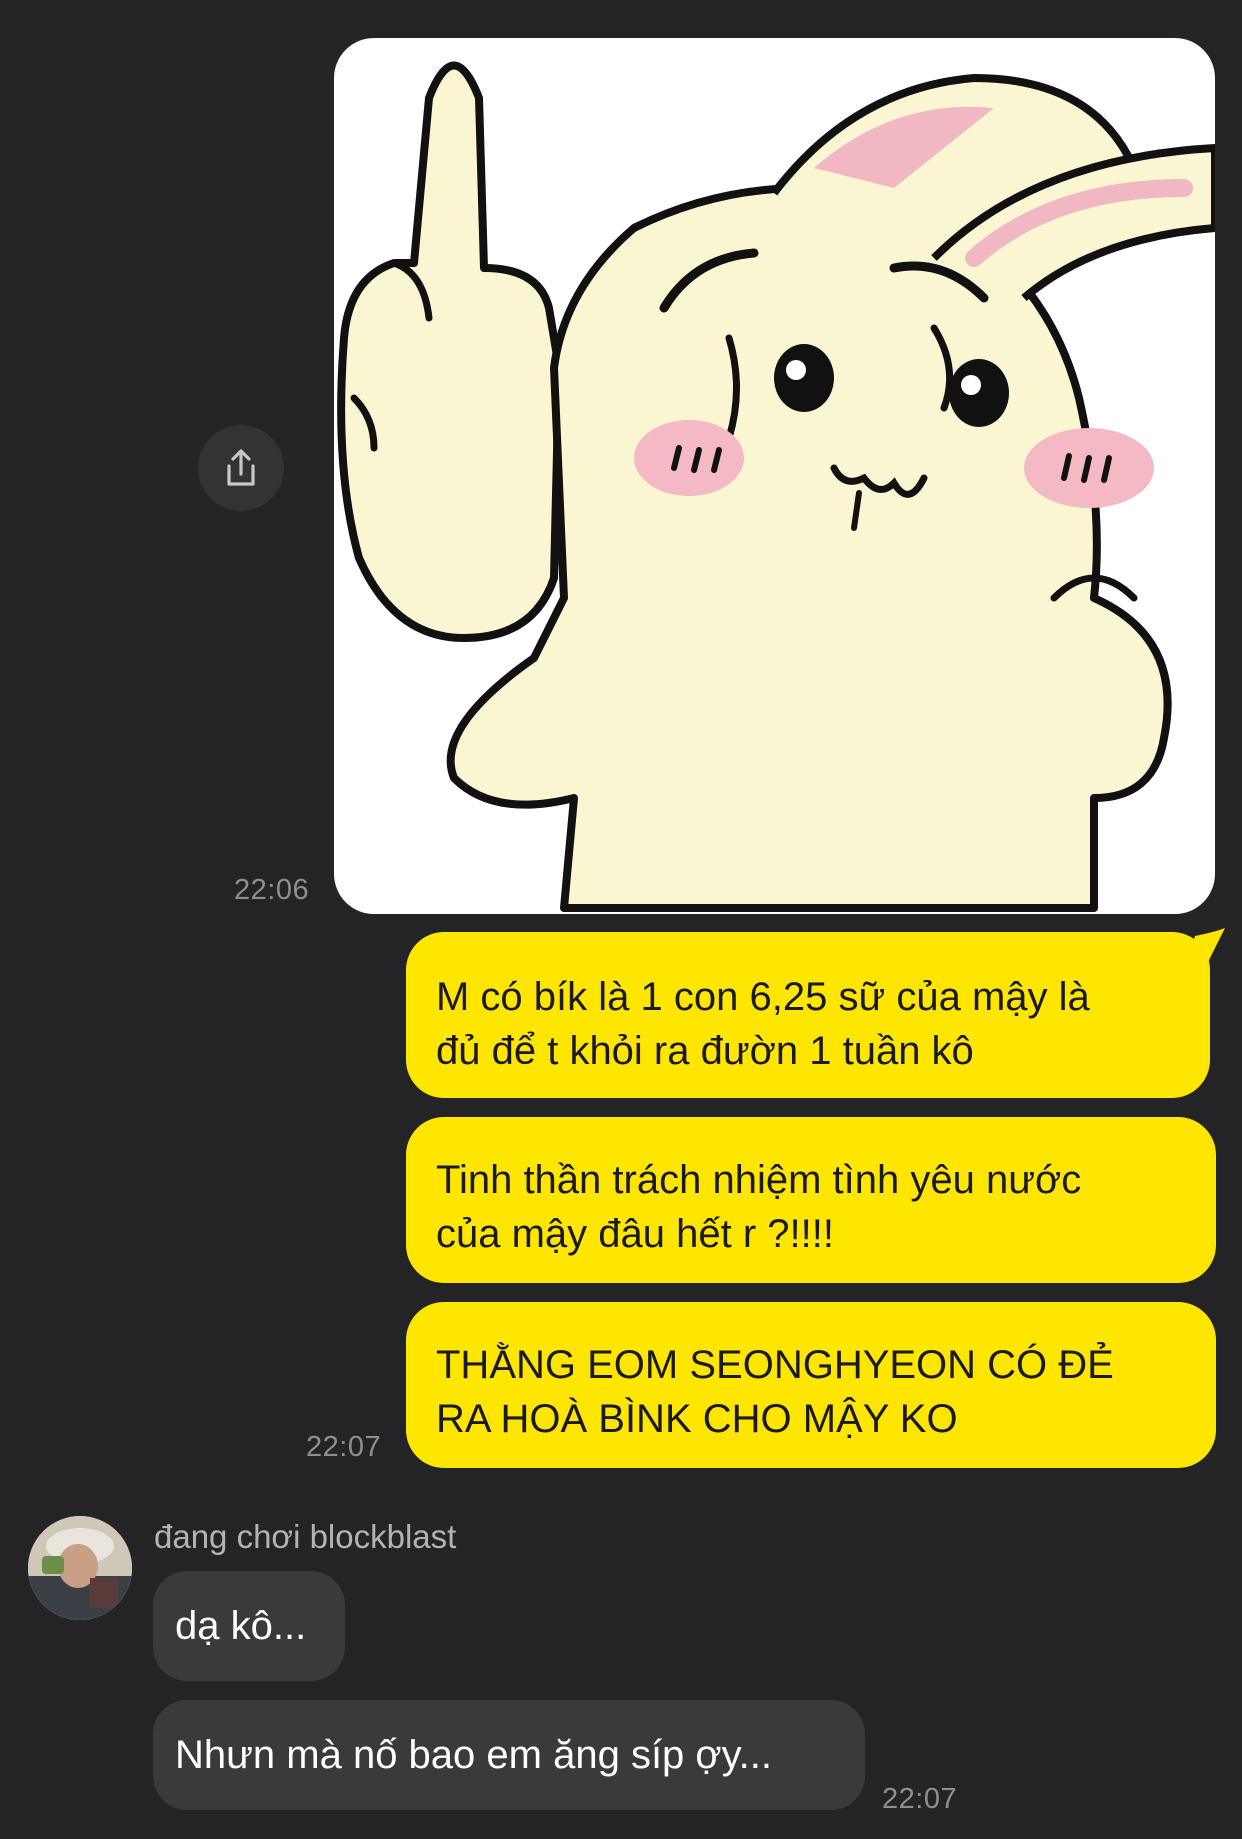 Image resolution: width=1242 pixels, height=1839 pixels. What do you see at coordinates (635, 1234) in the screenshot?
I see `message-line: của mậy đâu hết r ?!!!!` at bounding box center [635, 1234].